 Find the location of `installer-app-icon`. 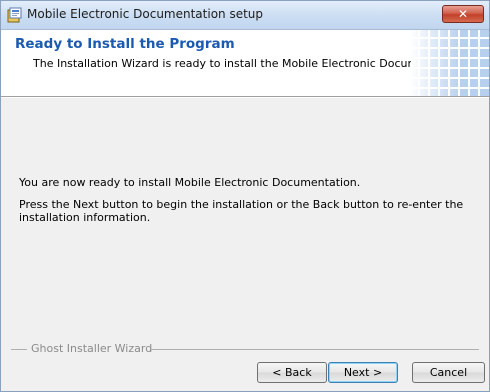

installer-app-icon is located at coordinates (14, 15).